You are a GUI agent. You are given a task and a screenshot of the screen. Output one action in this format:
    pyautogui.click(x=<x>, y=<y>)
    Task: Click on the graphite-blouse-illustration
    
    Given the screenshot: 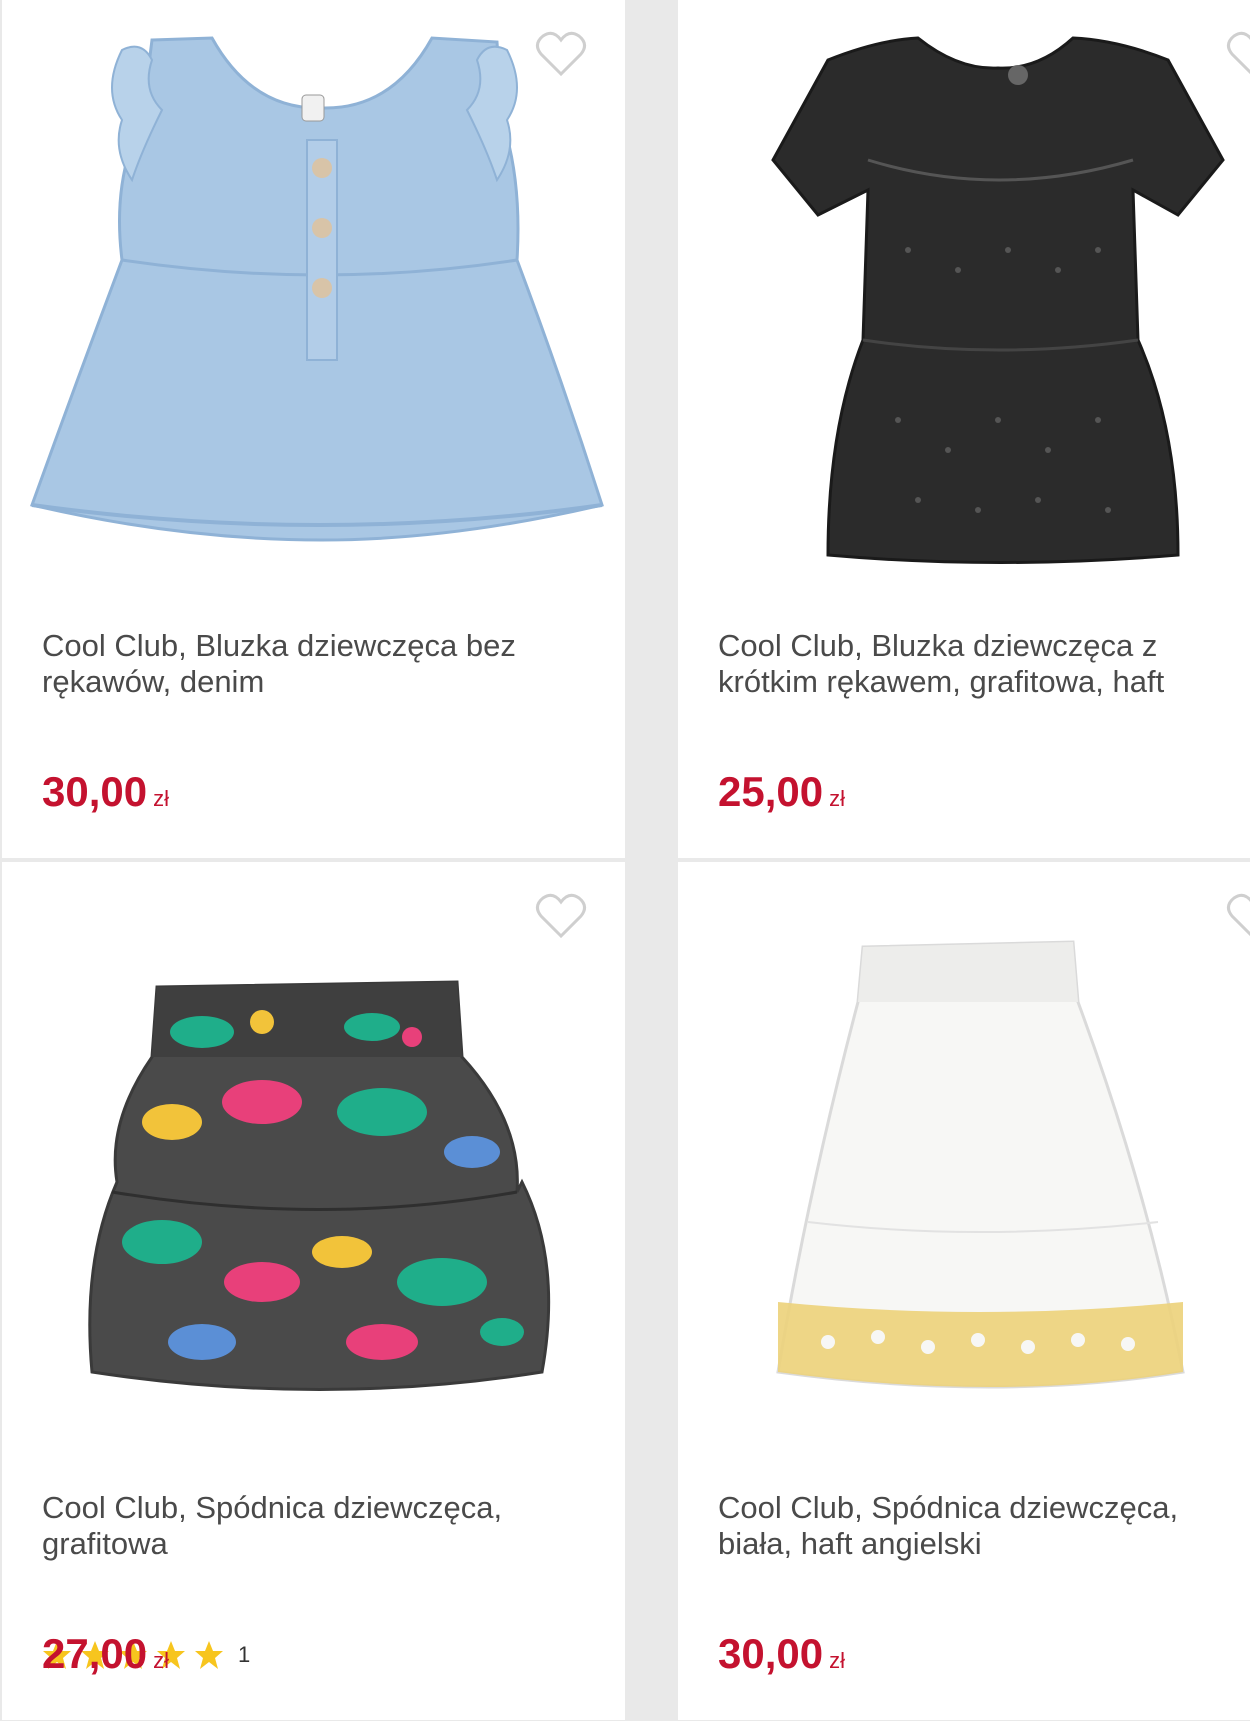 What is the action you would take?
    pyautogui.click(x=998, y=300)
    